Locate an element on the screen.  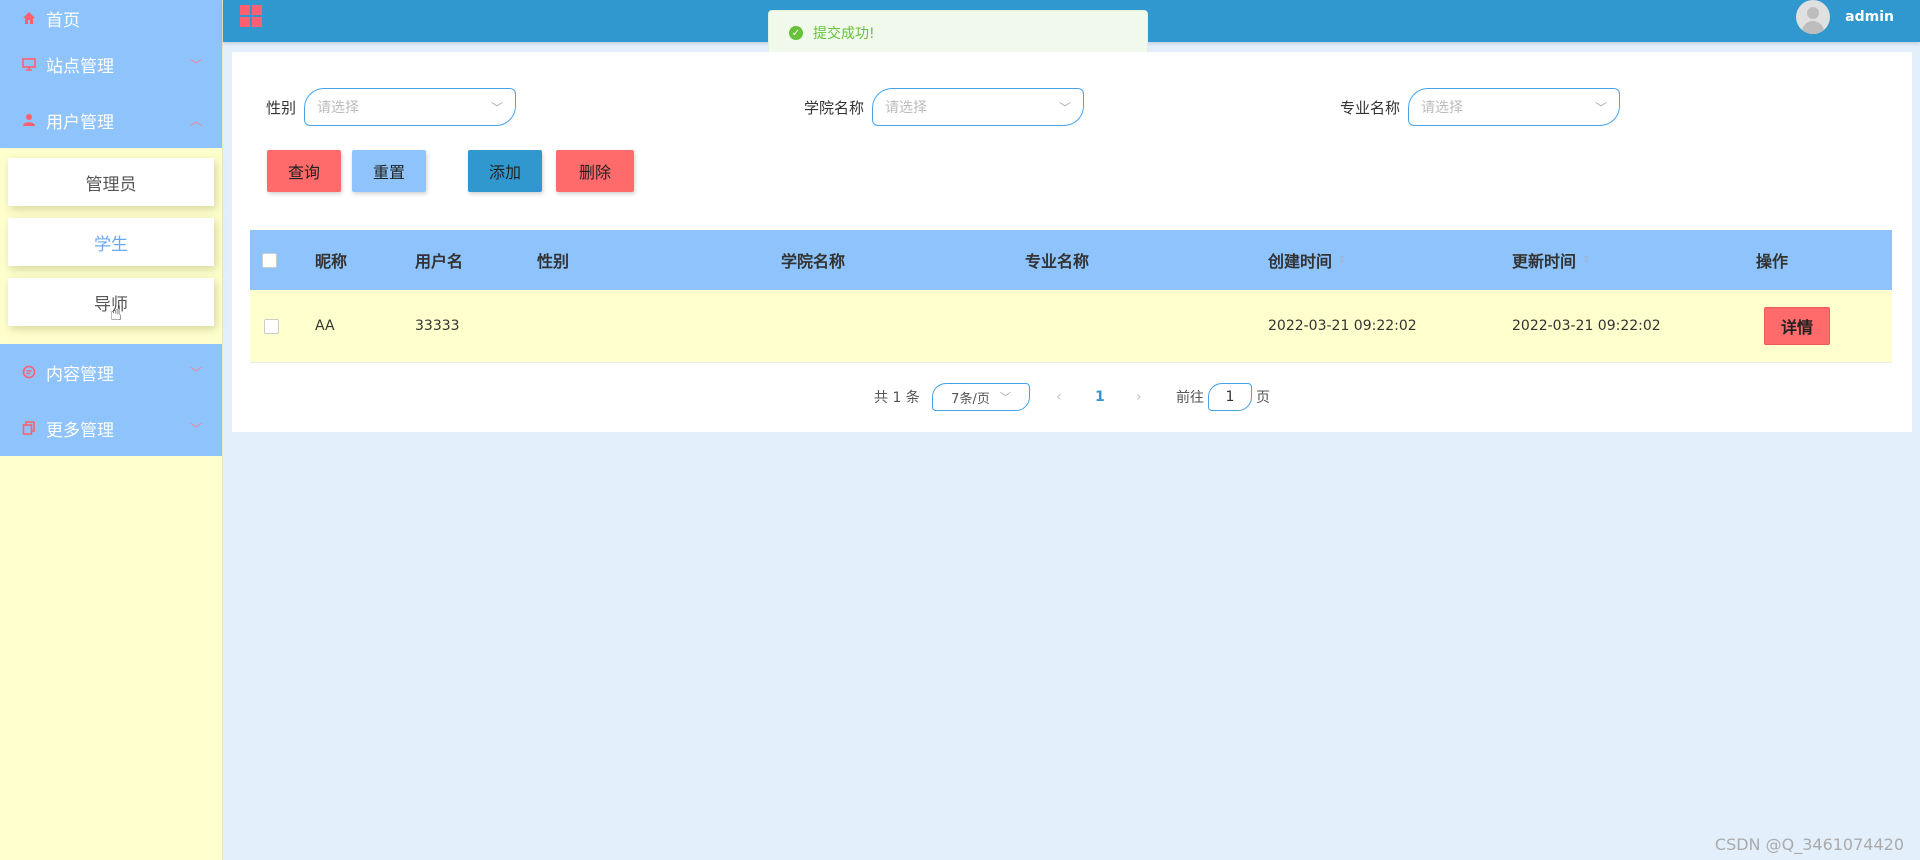
sidebar-item-label: 更多管理 is located at coordinates (80, 430).